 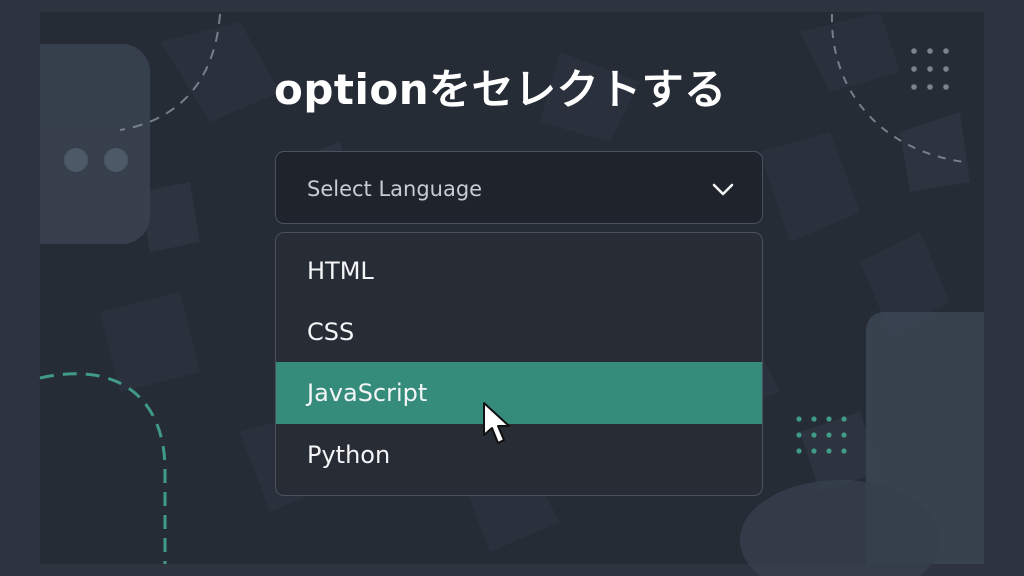 What do you see at coordinates (500, 89) in the screenshot?
I see `page-title: optionをセレクトする` at bounding box center [500, 89].